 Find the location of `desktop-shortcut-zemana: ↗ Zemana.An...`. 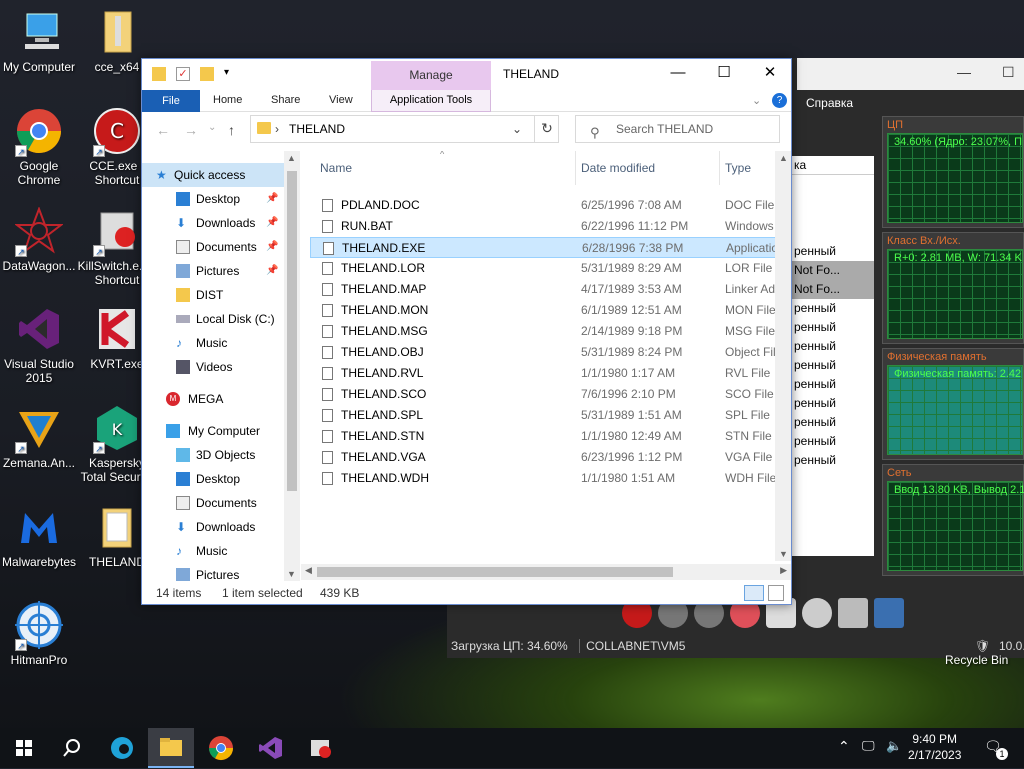

desktop-shortcut-zemana: ↗ Zemana.An... is located at coordinates (40, 437).